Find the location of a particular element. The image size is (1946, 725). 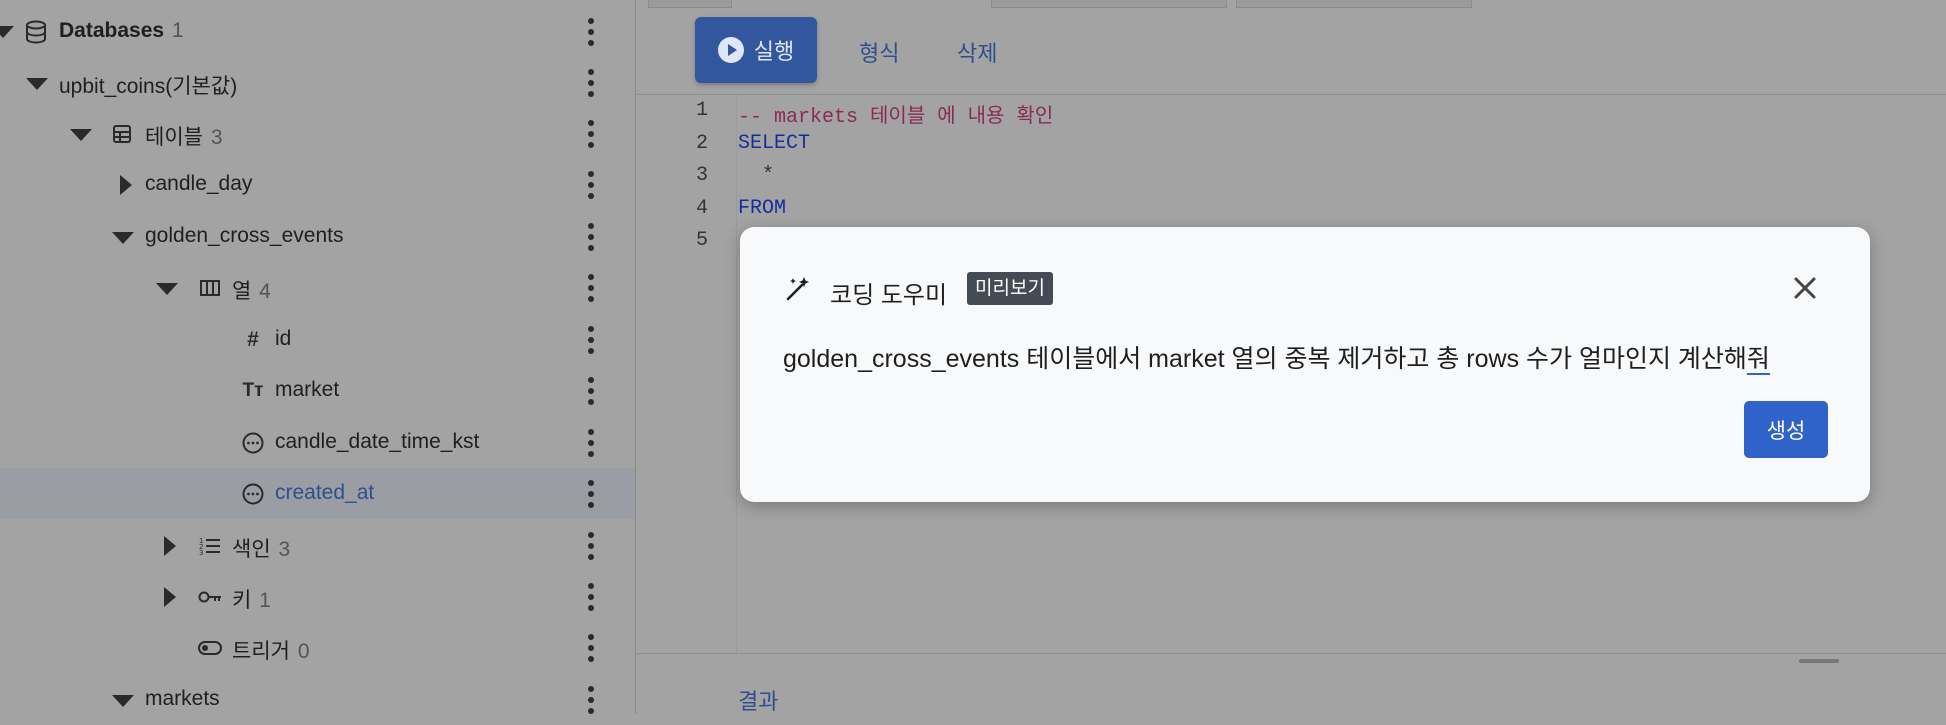

results-tab: 결과 is located at coordinates (758, 700).